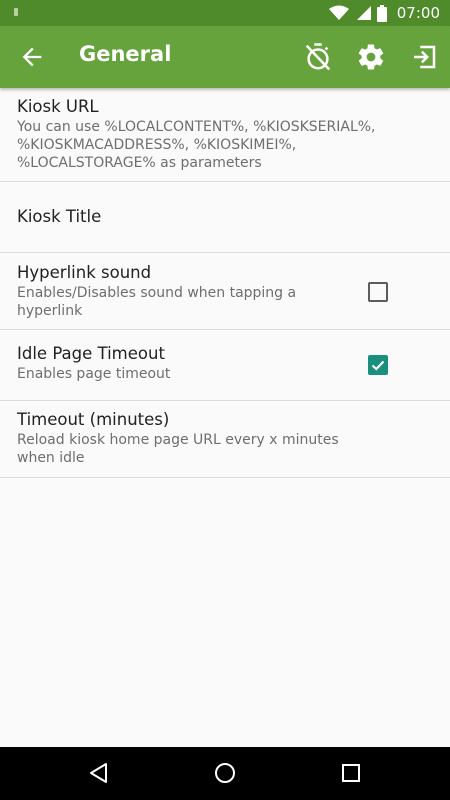 This screenshot has height=800, width=450. Describe the element at coordinates (424, 57) in the screenshot. I see `exit-icon` at that location.